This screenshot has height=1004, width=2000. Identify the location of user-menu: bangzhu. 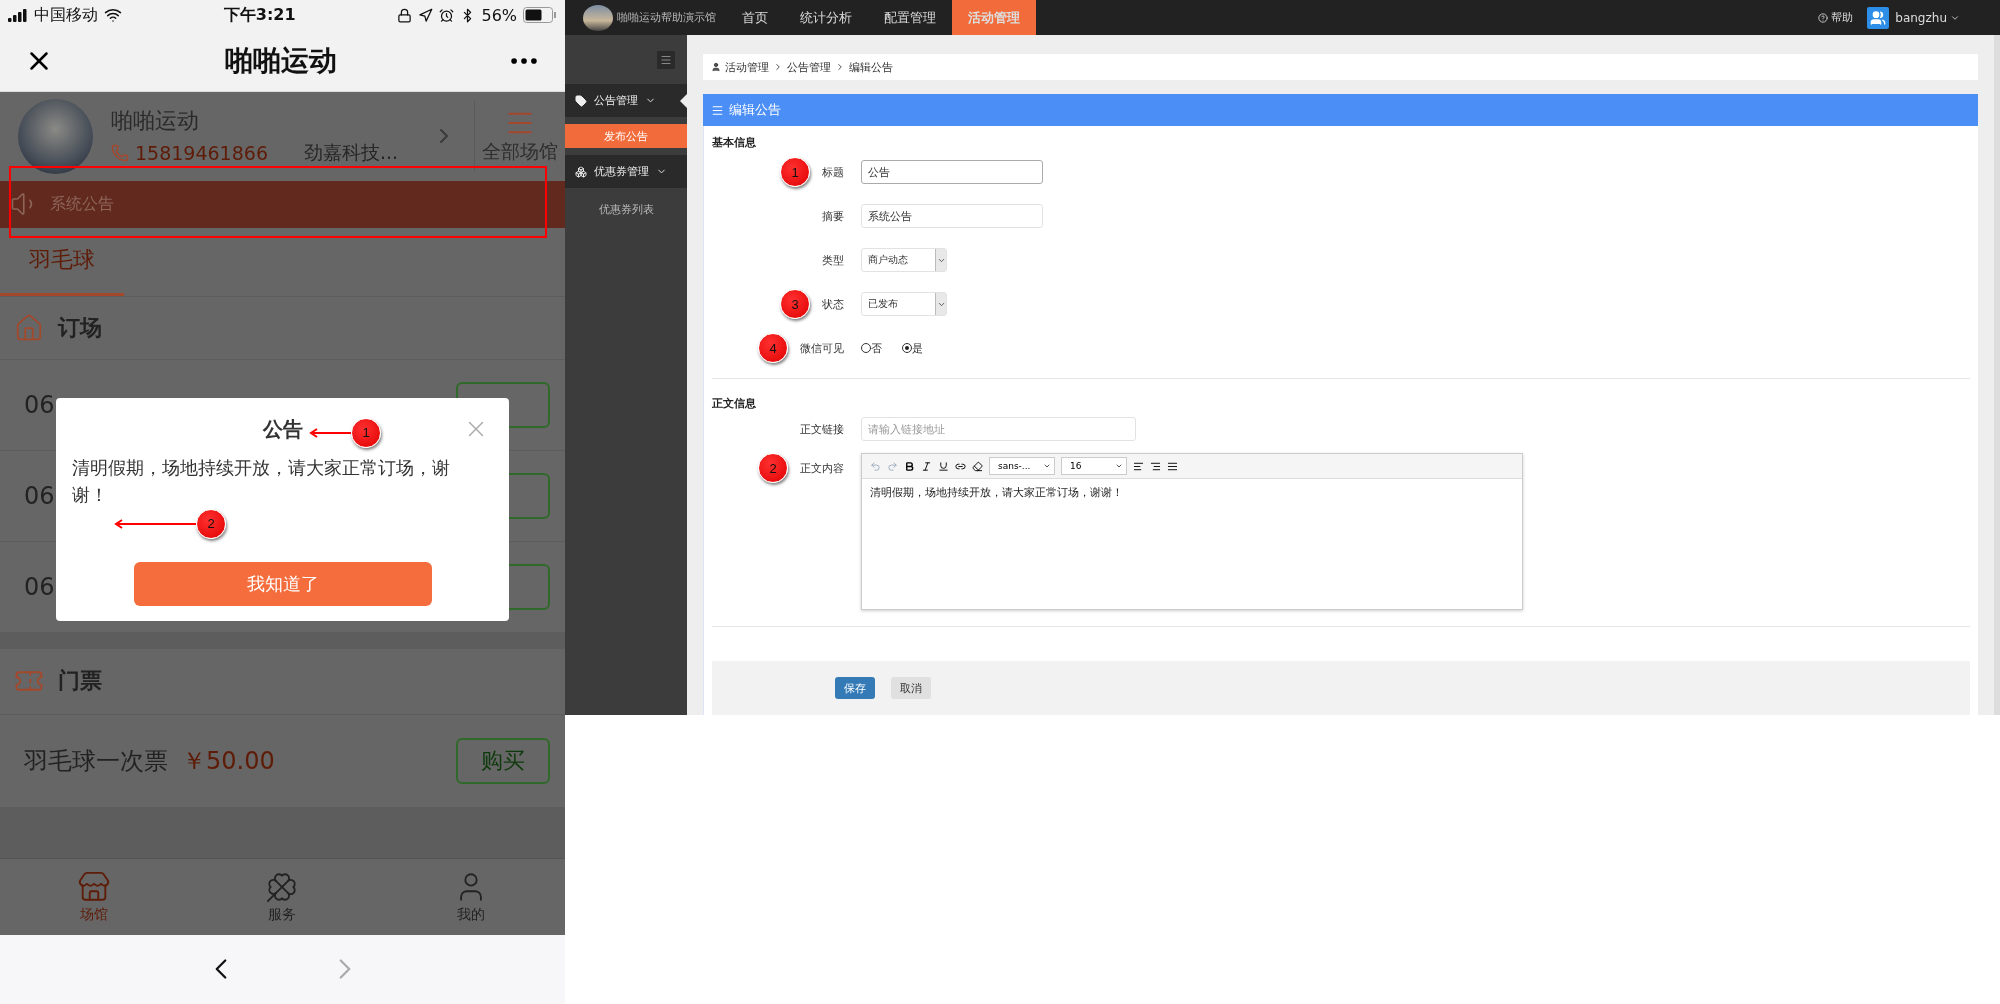
(1927, 17).